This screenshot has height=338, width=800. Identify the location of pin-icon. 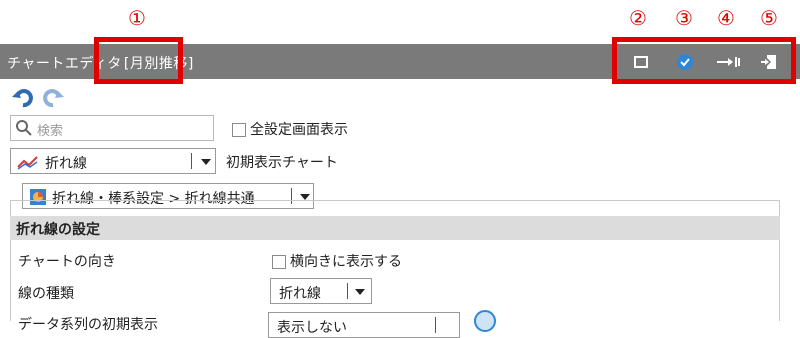
(728, 62).